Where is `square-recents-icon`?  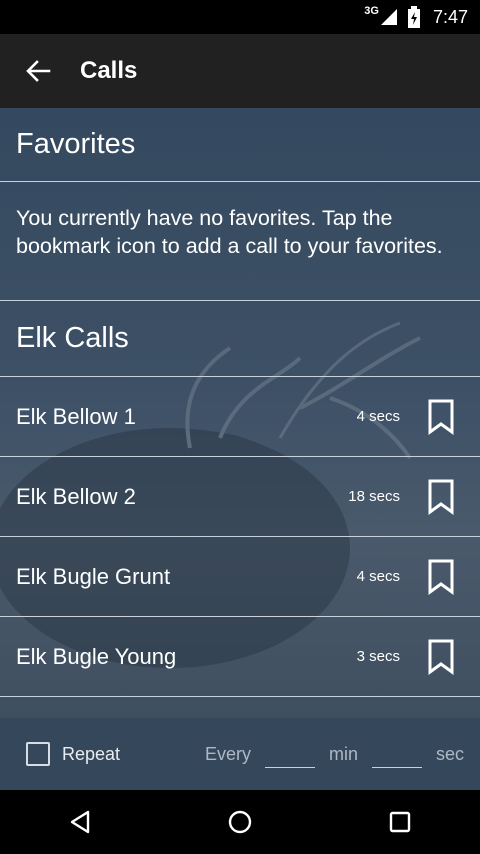 square-recents-icon is located at coordinates (400, 822).